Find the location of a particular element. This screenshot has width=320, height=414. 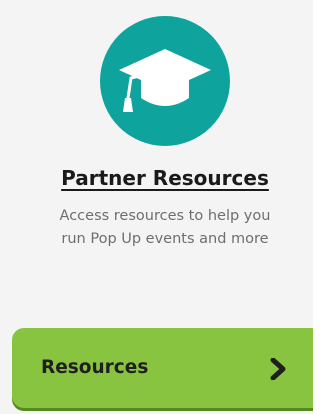

graduation-cap-badge is located at coordinates (165, 81).